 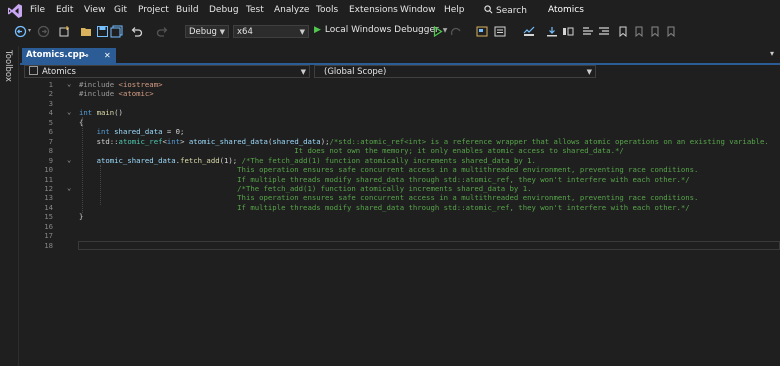 What do you see at coordinates (94, 10) in the screenshot?
I see `menu-view: View` at bounding box center [94, 10].